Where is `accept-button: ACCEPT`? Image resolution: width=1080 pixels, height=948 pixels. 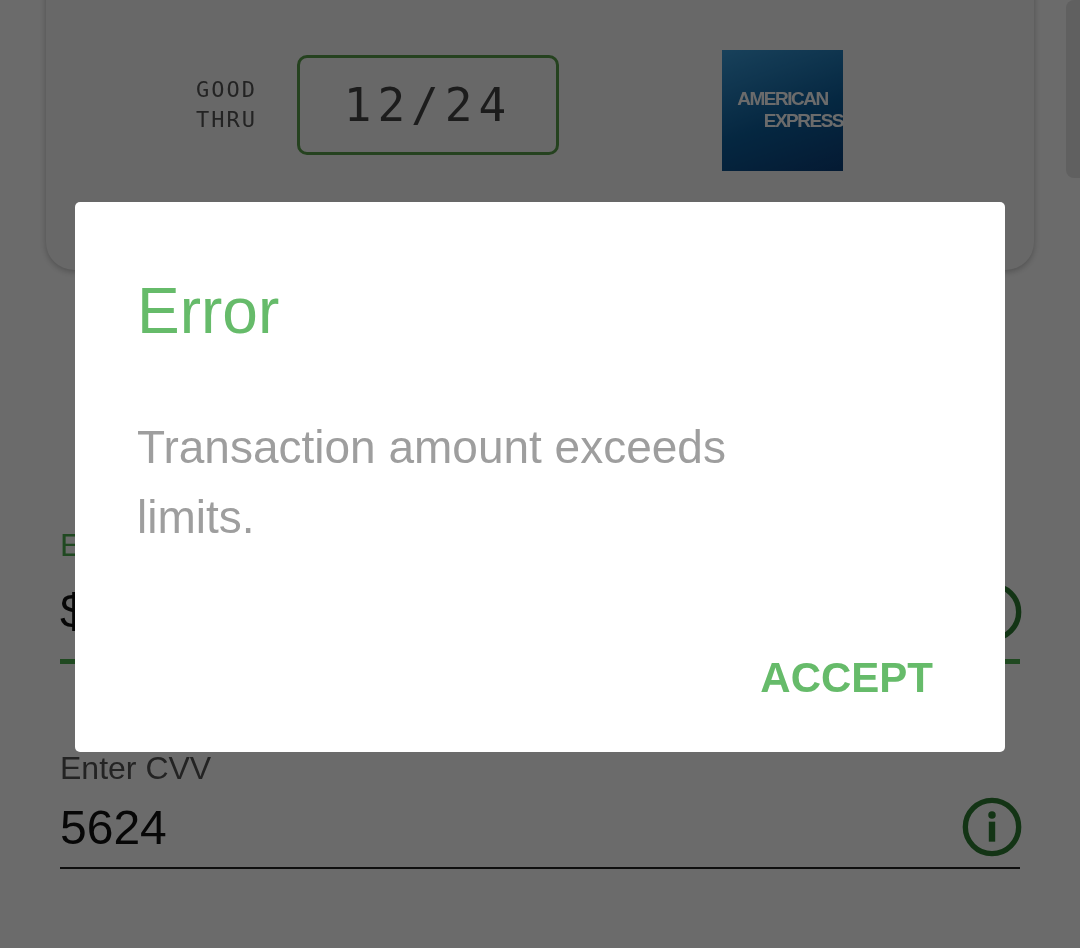 accept-button: ACCEPT is located at coordinates (846, 678).